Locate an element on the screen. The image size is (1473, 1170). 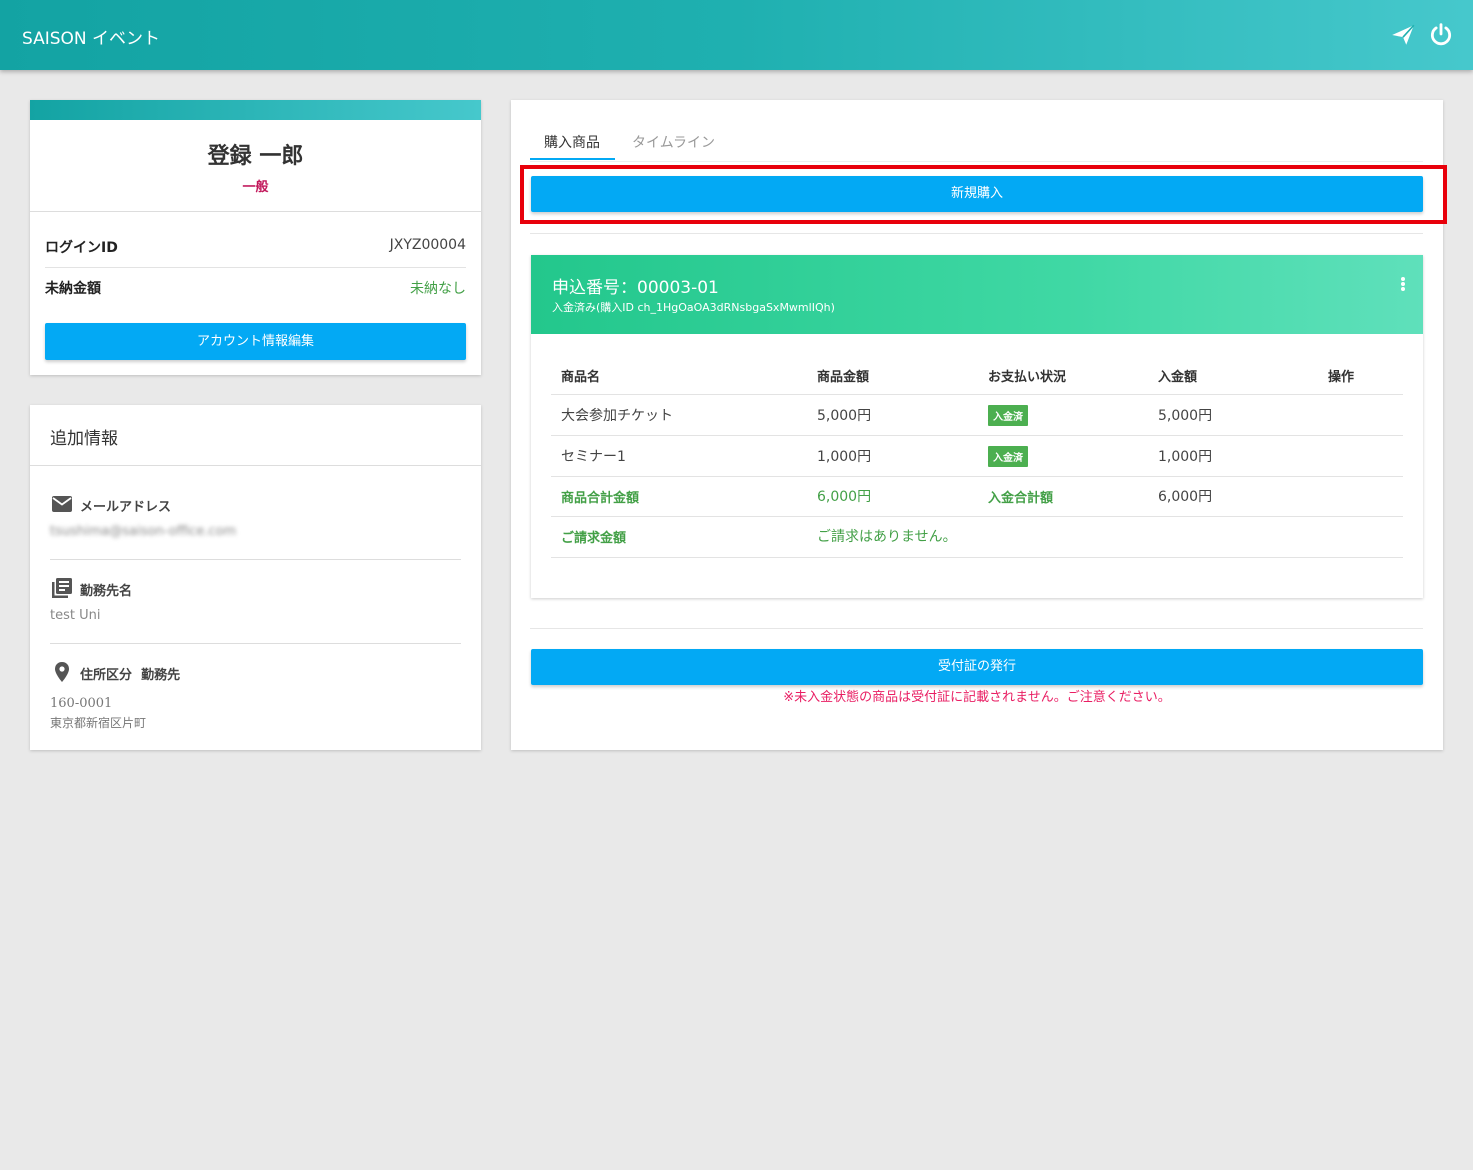
unpaid-row: 未納金額 未納なし is located at coordinates (255, 286).